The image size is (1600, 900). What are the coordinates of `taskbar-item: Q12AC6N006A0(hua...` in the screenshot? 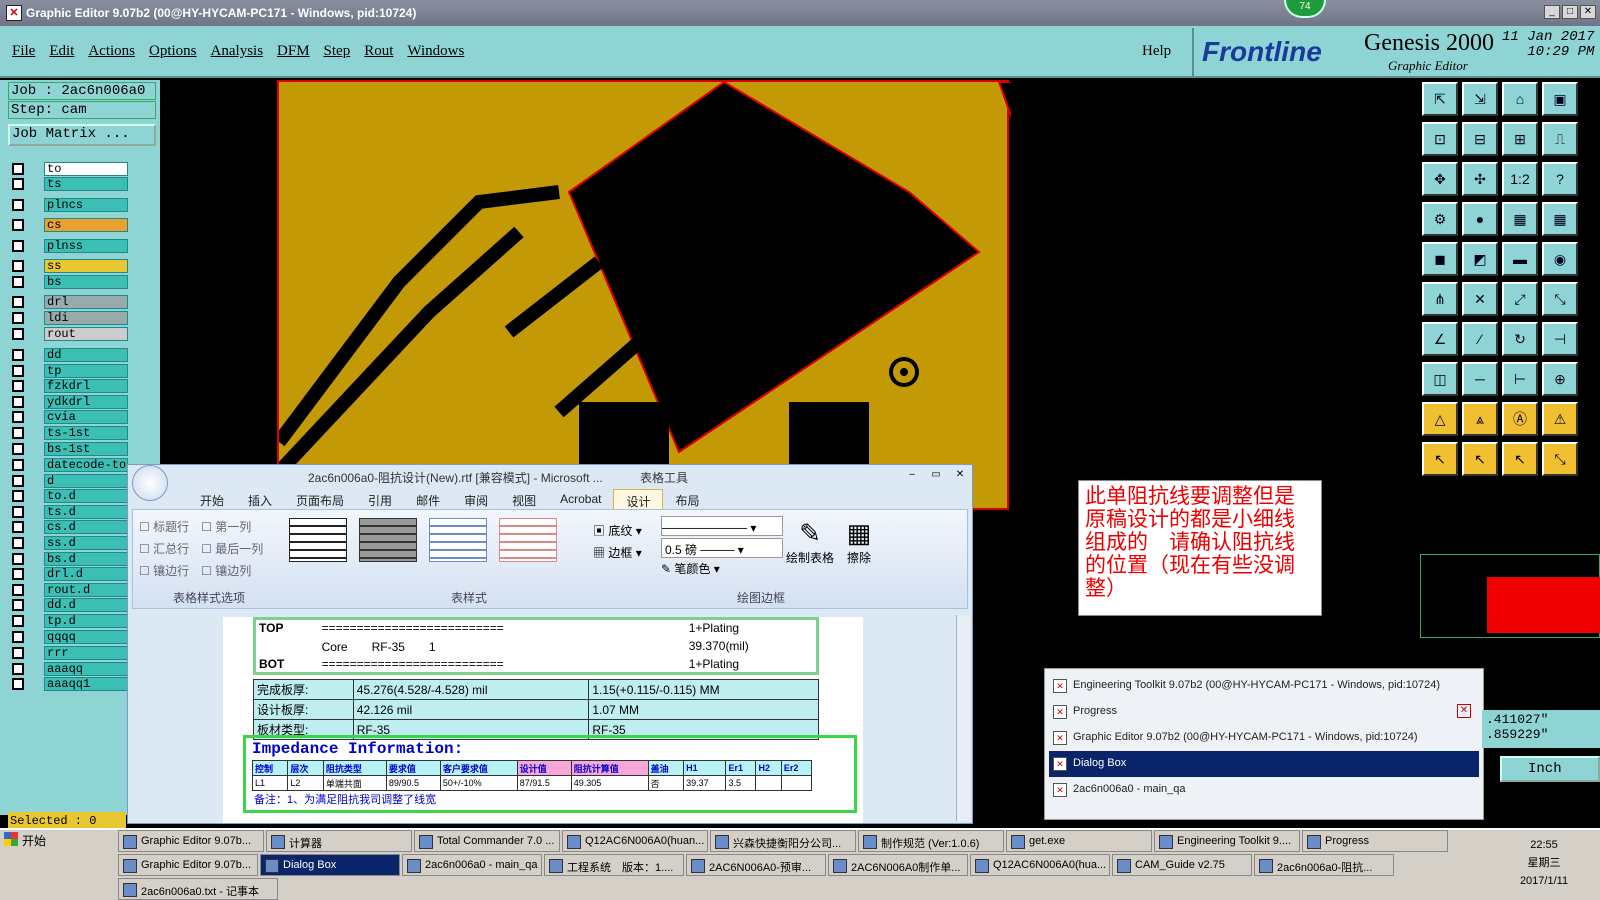 It's located at (1040, 865).